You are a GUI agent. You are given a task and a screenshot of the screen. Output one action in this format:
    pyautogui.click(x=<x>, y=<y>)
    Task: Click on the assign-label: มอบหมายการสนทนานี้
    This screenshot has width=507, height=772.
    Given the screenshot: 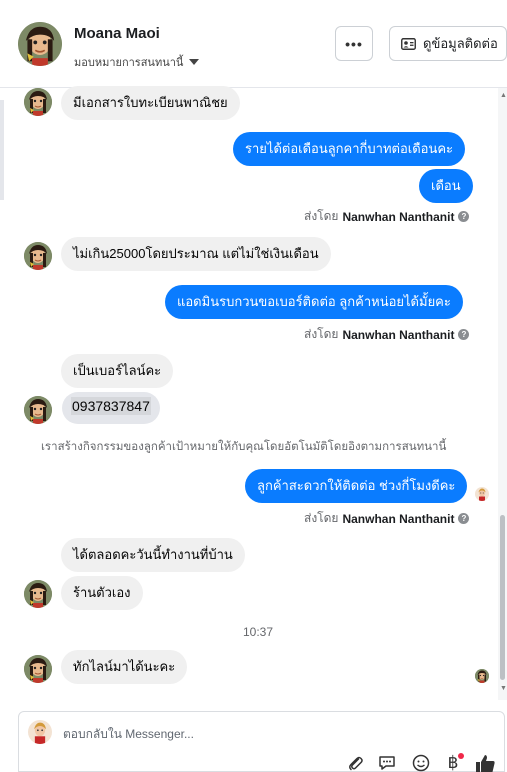 What is the action you would take?
    pyautogui.click(x=129, y=63)
    